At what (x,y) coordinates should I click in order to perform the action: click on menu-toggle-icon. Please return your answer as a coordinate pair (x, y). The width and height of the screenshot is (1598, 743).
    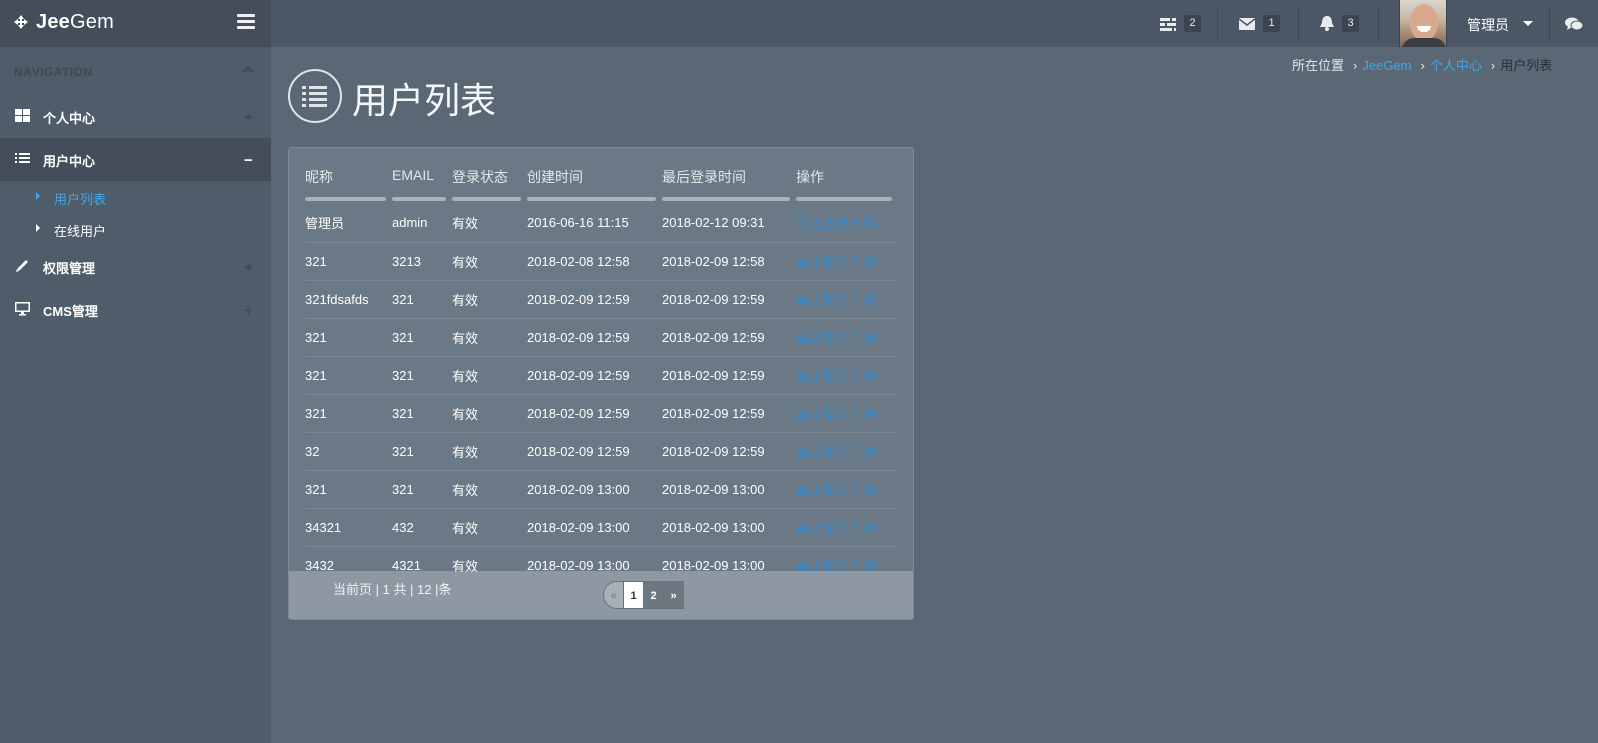
    Looking at the image, I should click on (246, 22).